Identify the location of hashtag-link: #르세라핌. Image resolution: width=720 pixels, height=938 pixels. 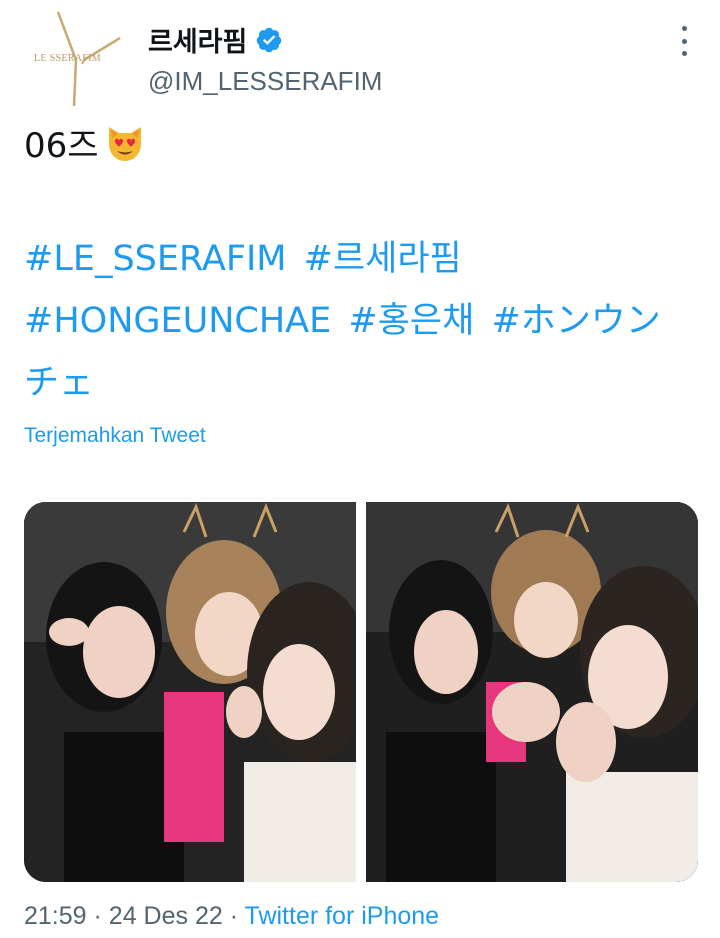
(383, 259).